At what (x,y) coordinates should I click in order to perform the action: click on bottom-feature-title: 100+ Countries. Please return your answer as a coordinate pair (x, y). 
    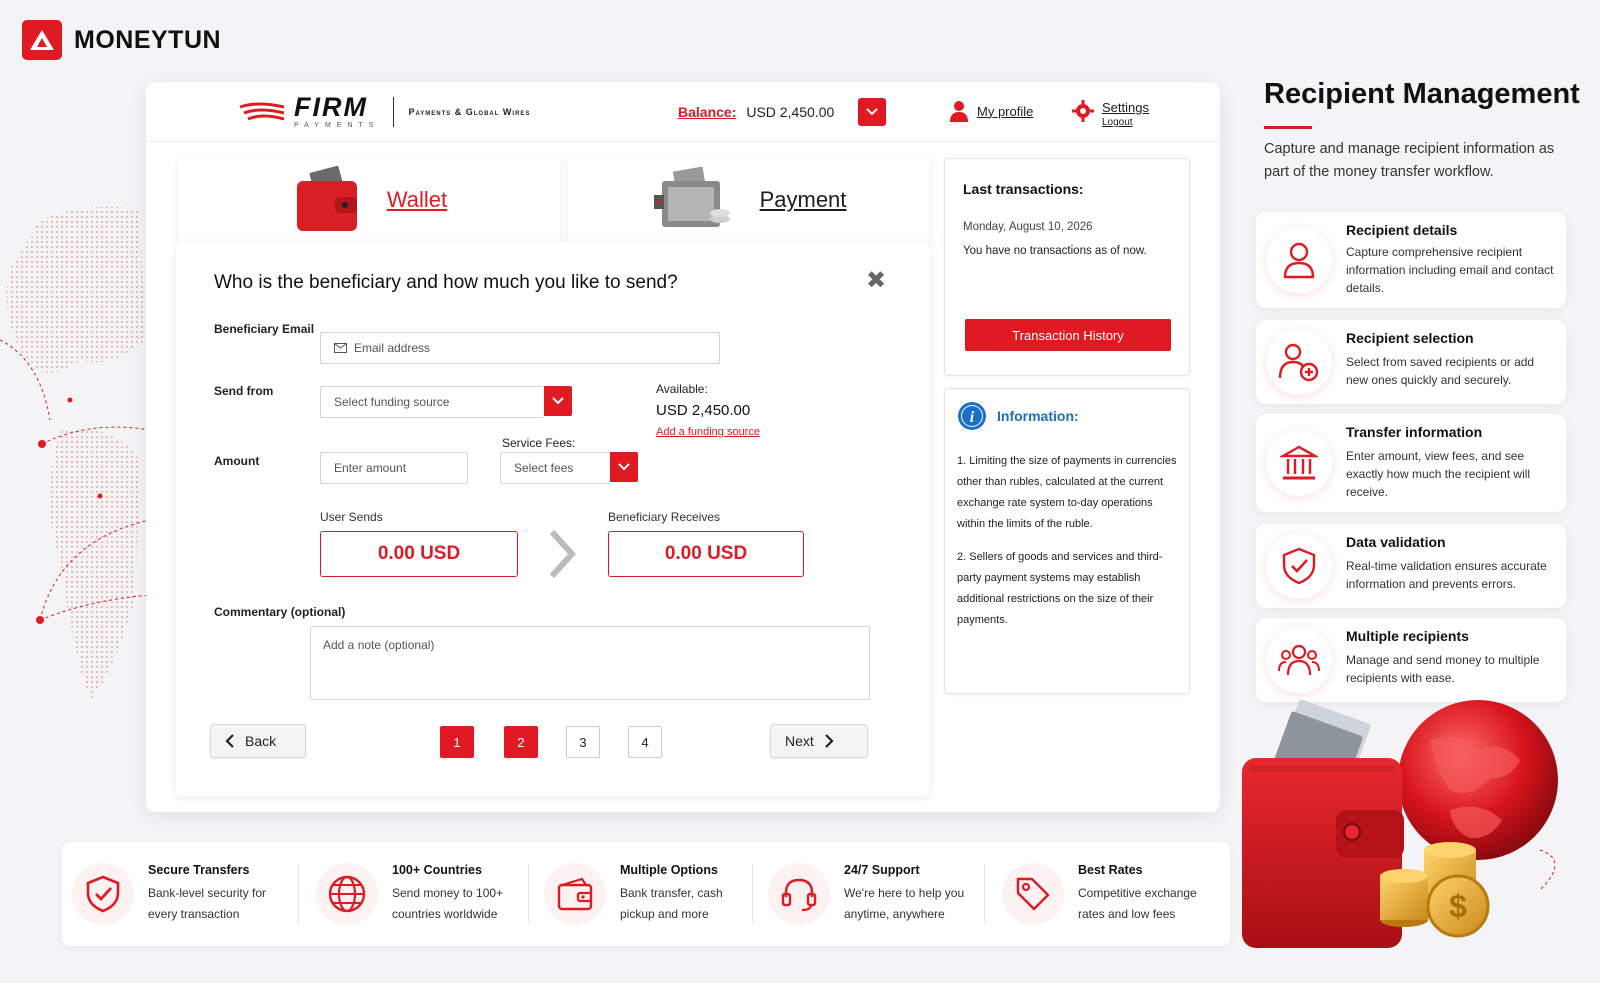
    Looking at the image, I should click on (437, 870).